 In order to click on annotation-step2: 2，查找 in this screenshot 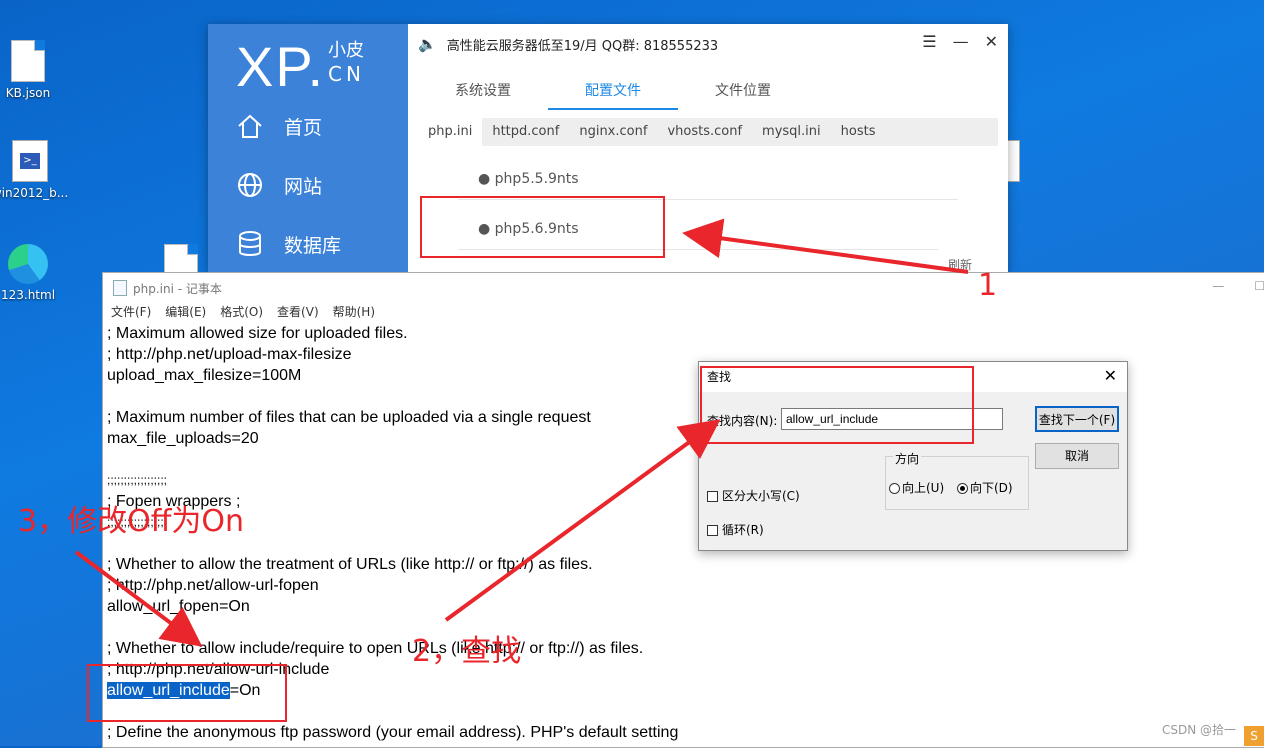, I will do `click(467, 651)`.